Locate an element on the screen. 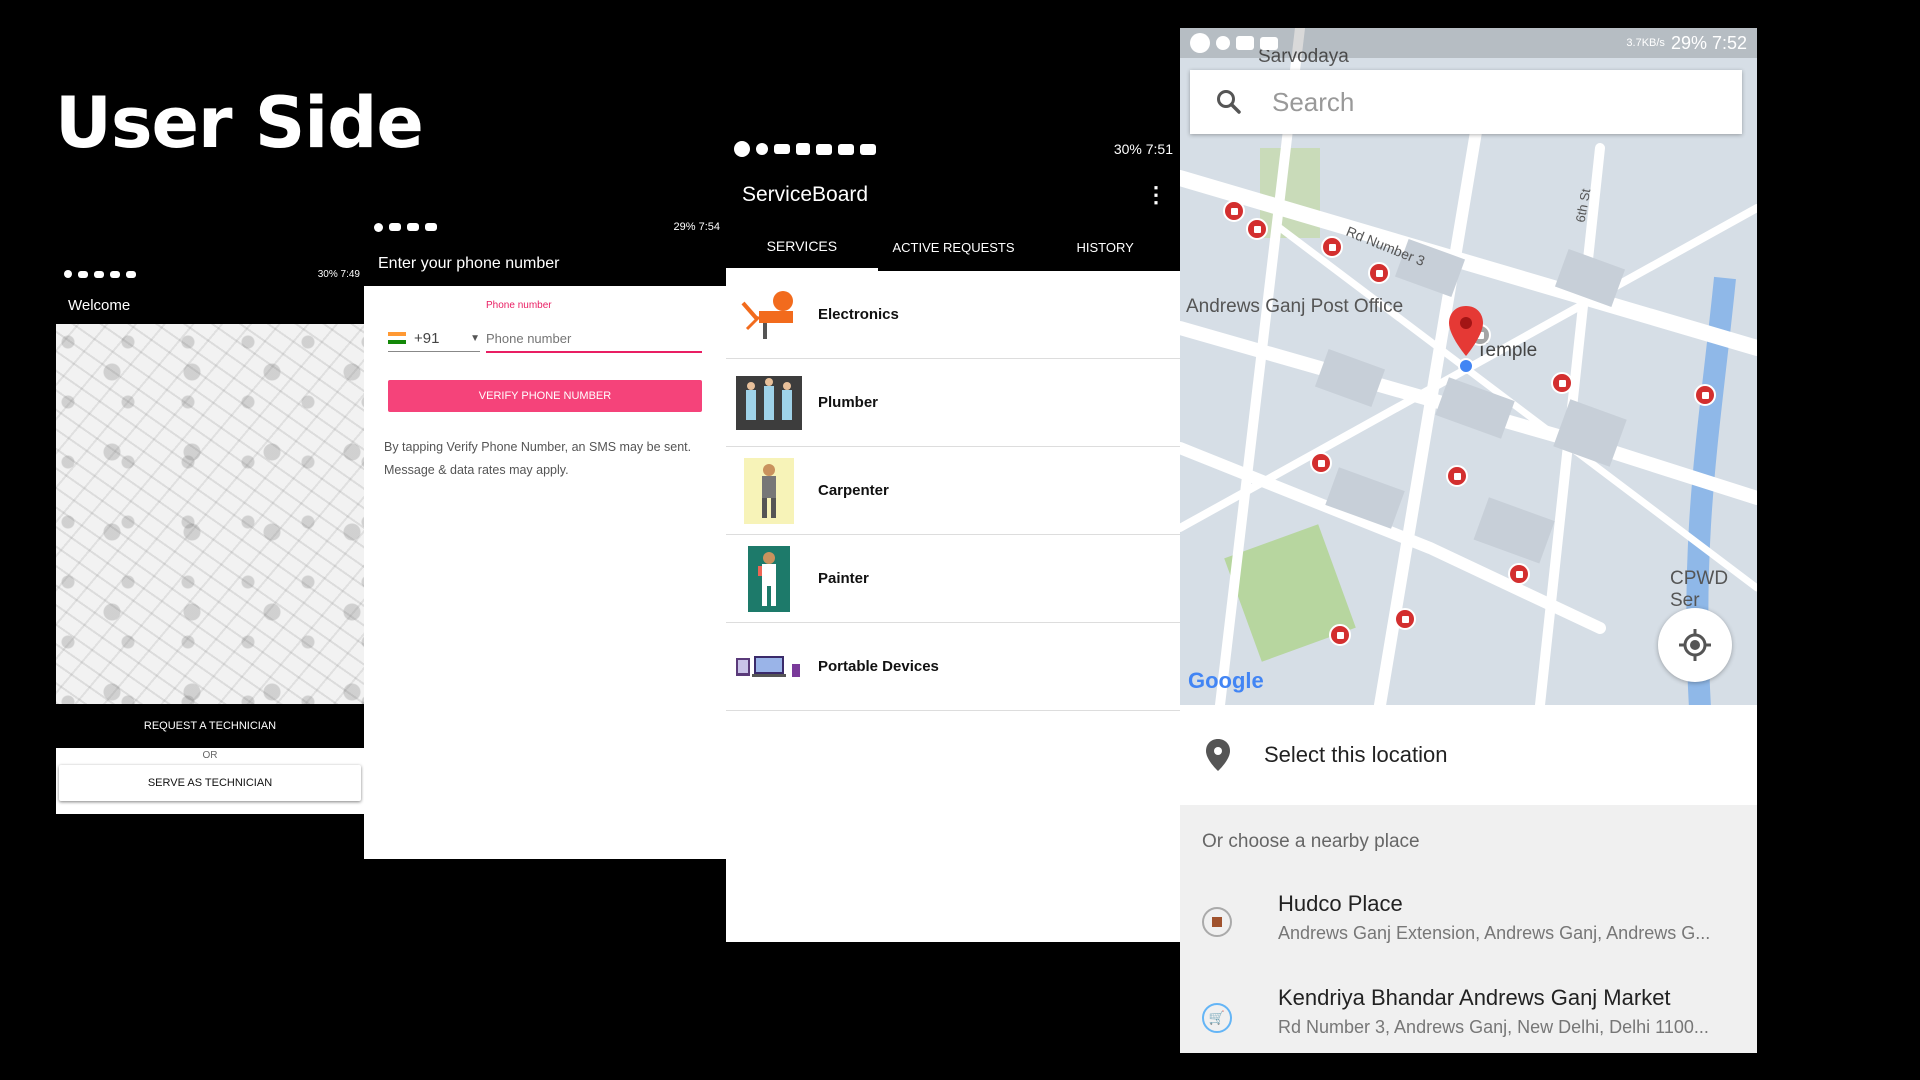 The image size is (1920, 1080). status-time: 29% 7:52 is located at coordinates (1708, 42).